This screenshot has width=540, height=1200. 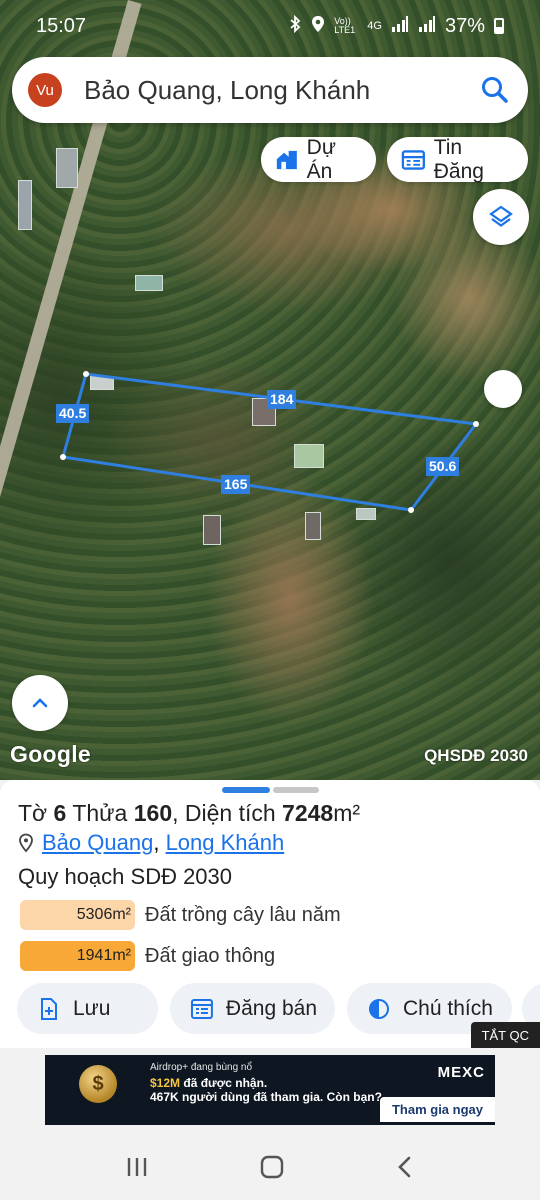 What do you see at coordinates (503, 389) in the screenshot?
I see `my-location-button` at bounding box center [503, 389].